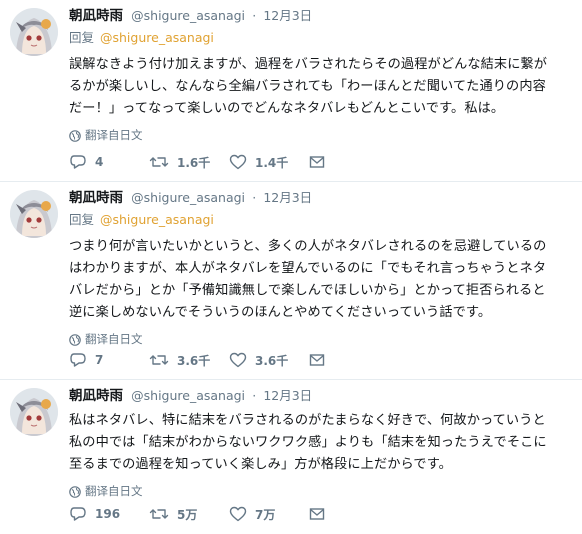 The width and height of the screenshot is (582, 534). I want to click on retweet-button: 5万, so click(189, 514).